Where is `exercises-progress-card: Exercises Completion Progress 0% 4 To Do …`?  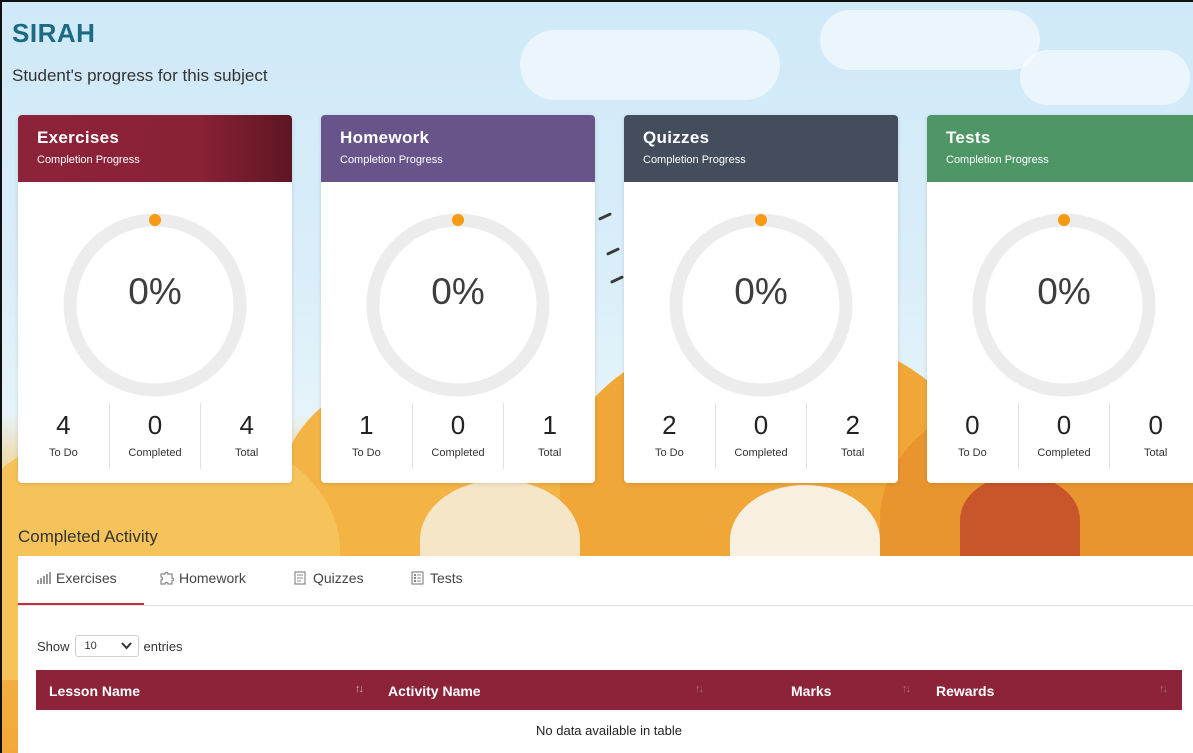 exercises-progress-card: Exercises Completion Progress 0% 4 To Do … is located at coordinates (155, 299).